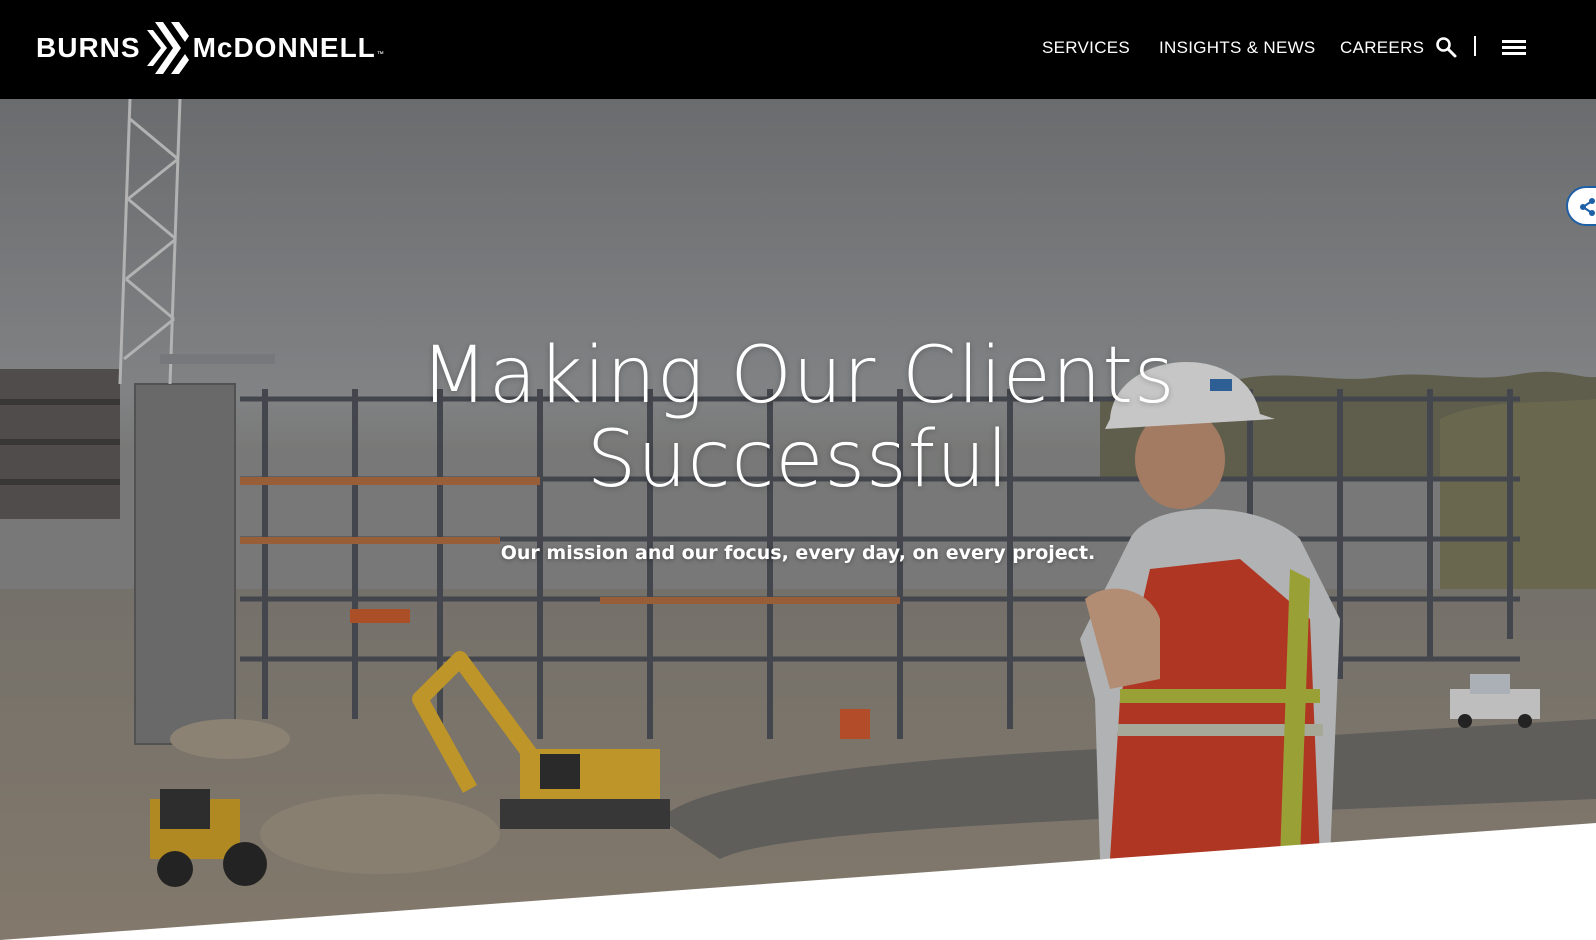 The width and height of the screenshot is (1596, 940). I want to click on share-icon, so click(1587, 207).